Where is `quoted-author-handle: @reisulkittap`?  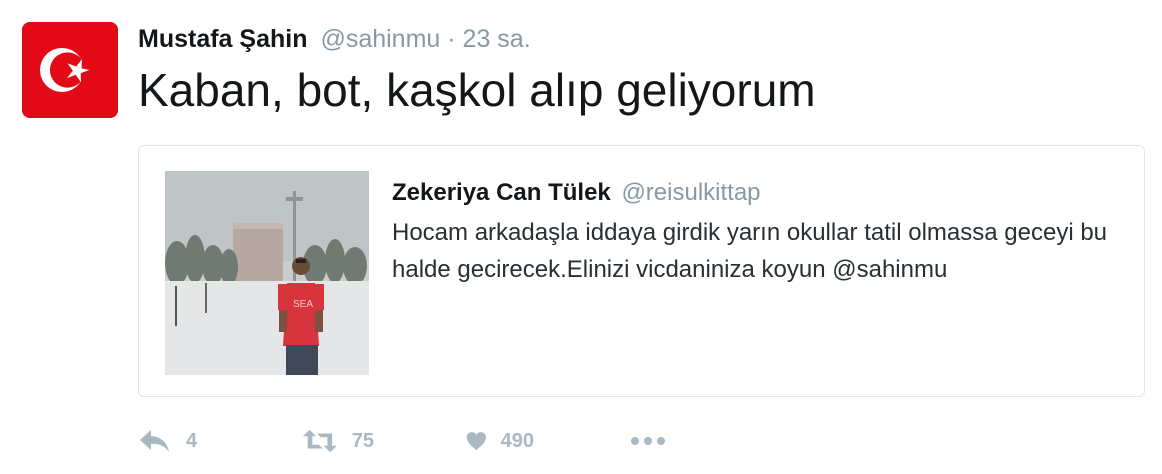
quoted-author-handle: @reisulkittap is located at coordinates (690, 192).